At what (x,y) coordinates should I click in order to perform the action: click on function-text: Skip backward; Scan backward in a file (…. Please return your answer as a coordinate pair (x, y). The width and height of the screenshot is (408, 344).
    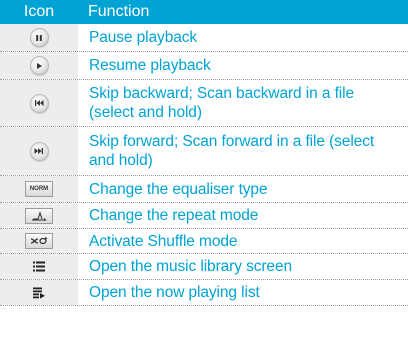
    Looking at the image, I should click on (221, 103).